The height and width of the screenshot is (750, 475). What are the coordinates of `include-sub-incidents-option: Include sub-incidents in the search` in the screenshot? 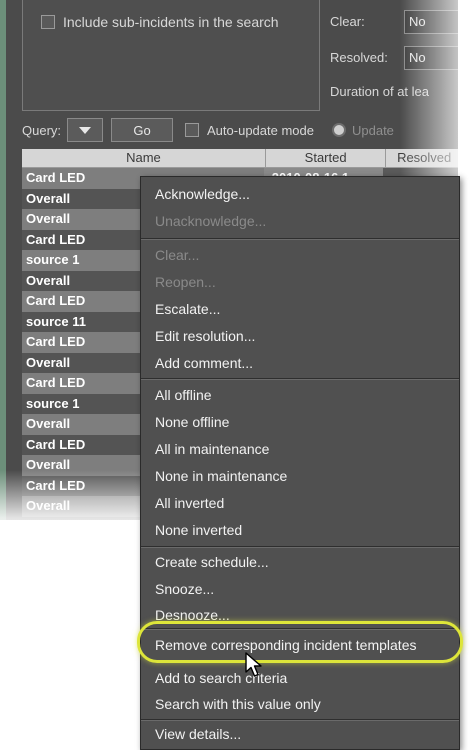 It's located at (160, 22).